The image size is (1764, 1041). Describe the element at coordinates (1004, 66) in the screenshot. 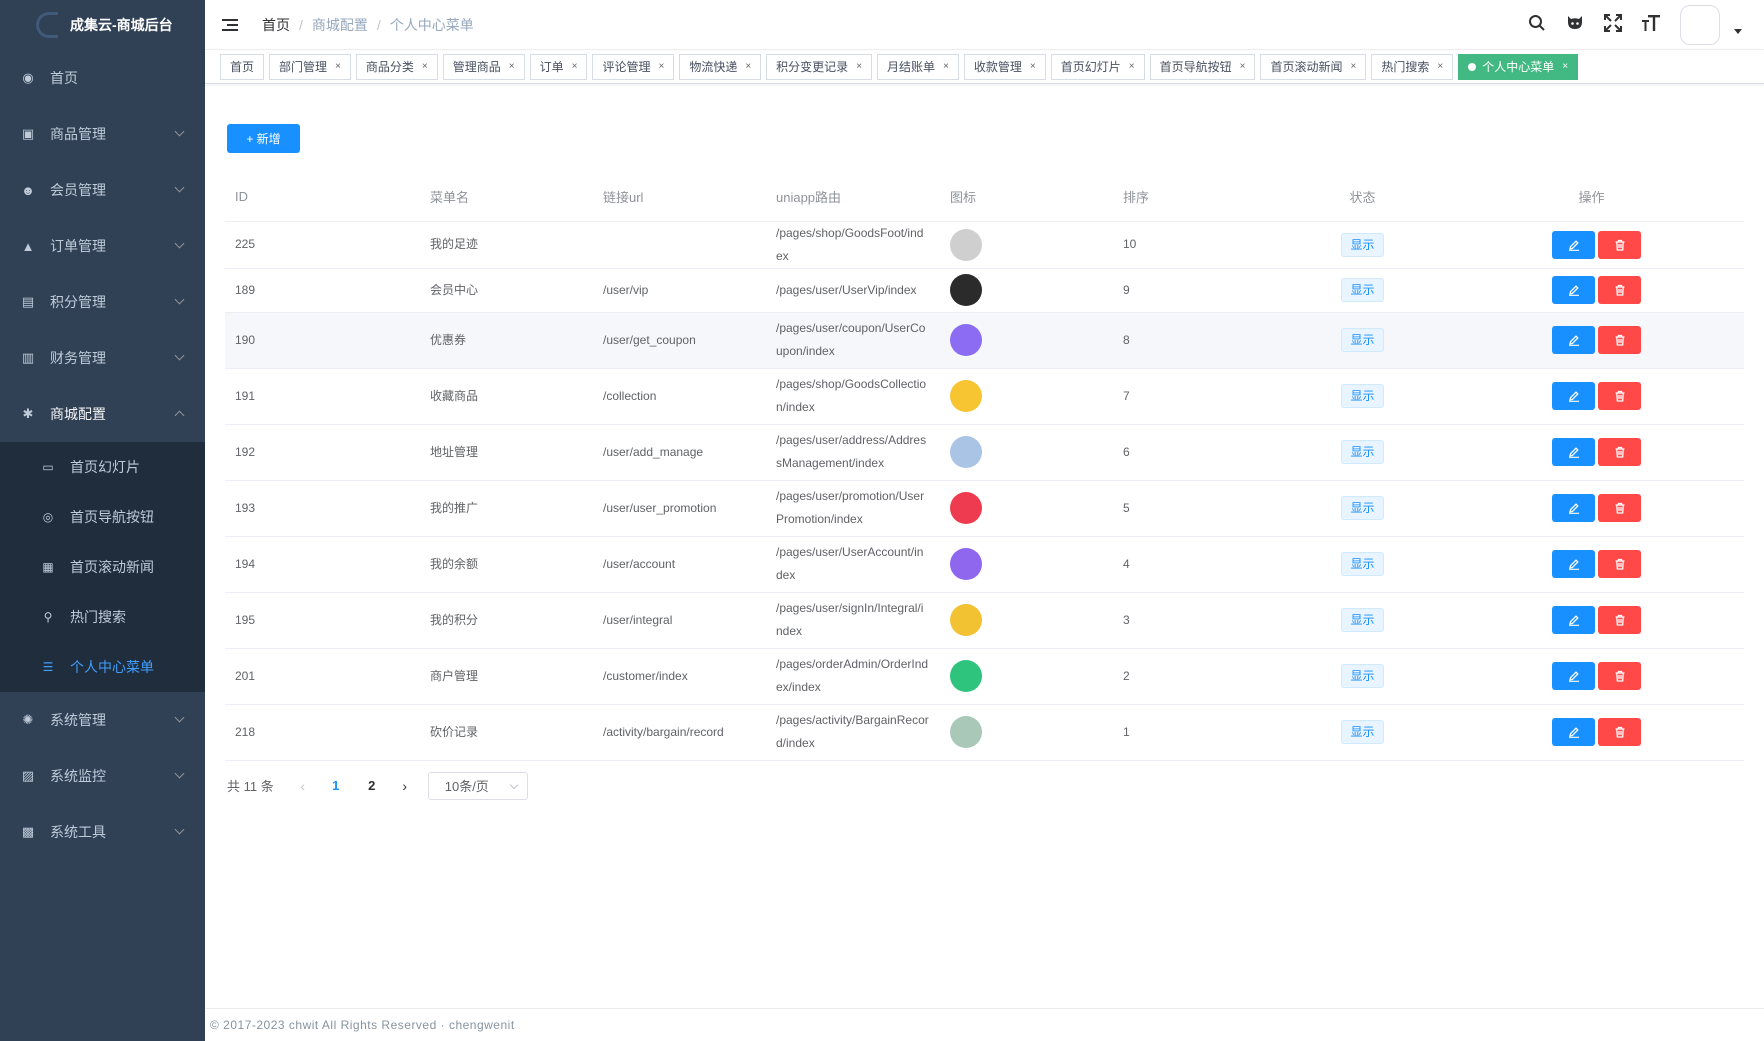

I see `tab-9: 收款管理 ×` at that location.